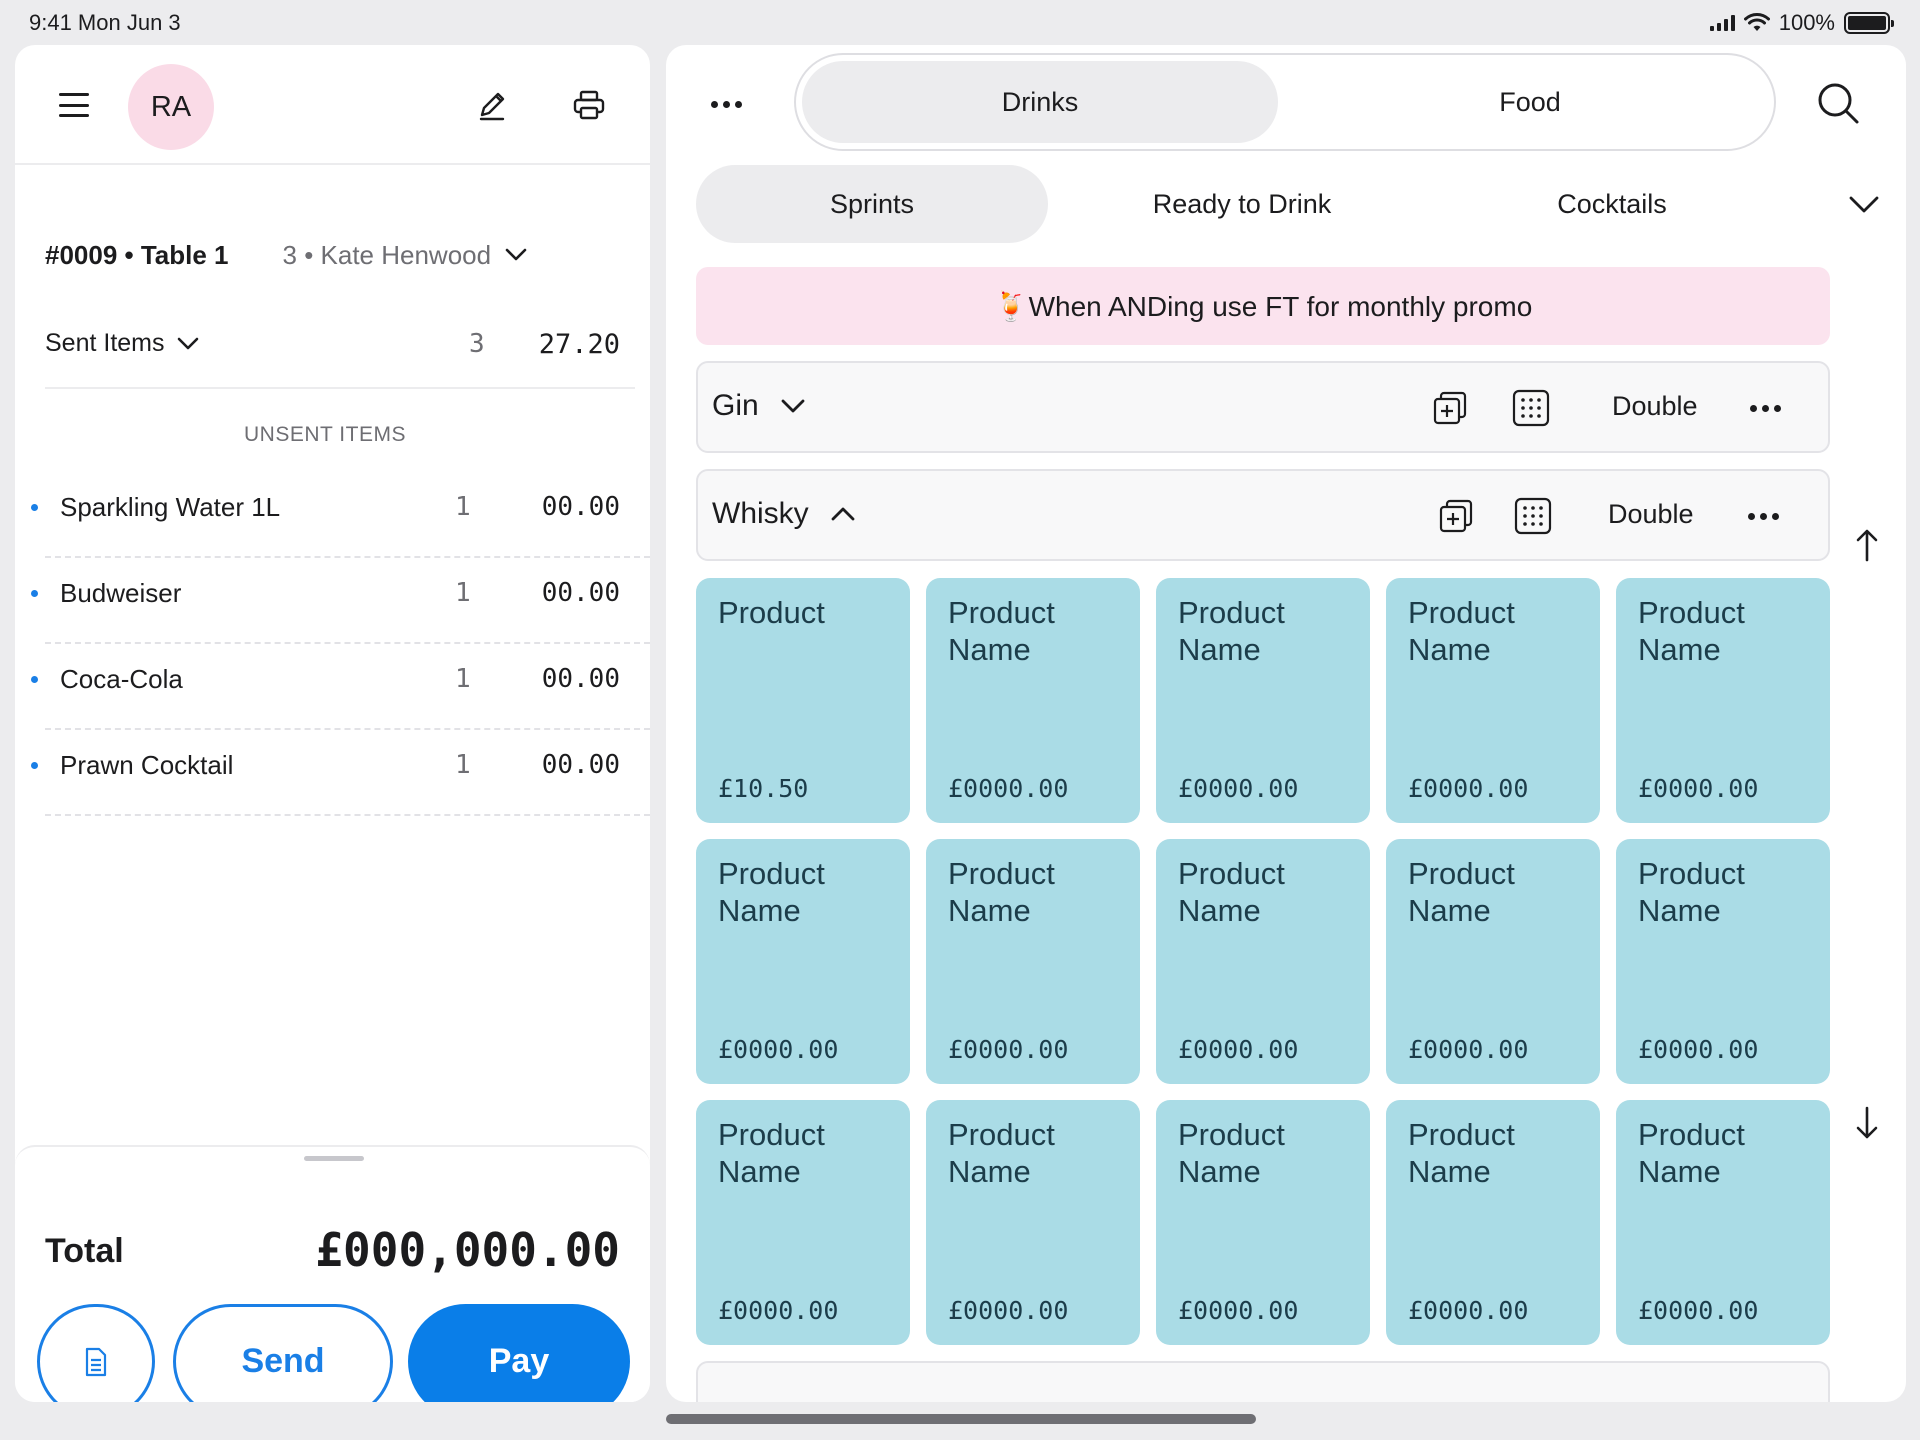 The width and height of the screenshot is (1920, 1440). I want to click on subcategory-tabs: Sprints Ready to Drink Cocktails, so click(1287, 204).